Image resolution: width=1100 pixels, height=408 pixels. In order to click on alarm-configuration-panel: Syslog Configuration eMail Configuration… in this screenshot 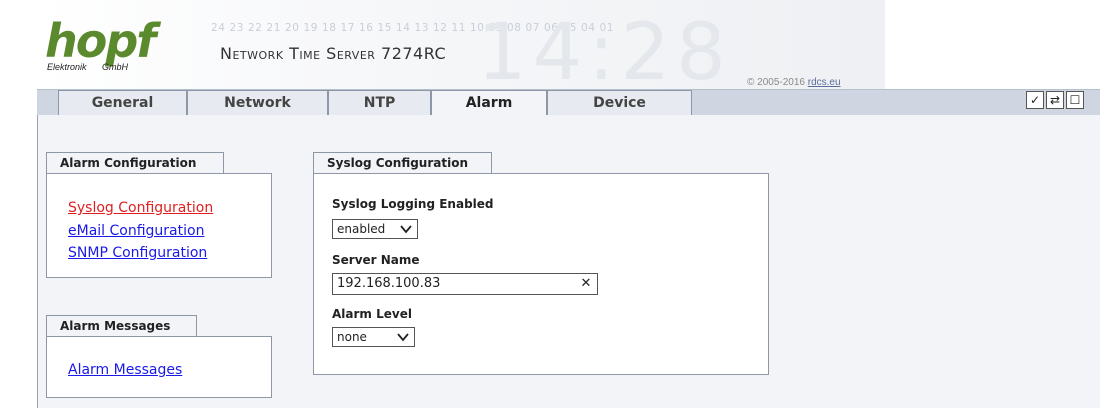, I will do `click(159, 225)`.